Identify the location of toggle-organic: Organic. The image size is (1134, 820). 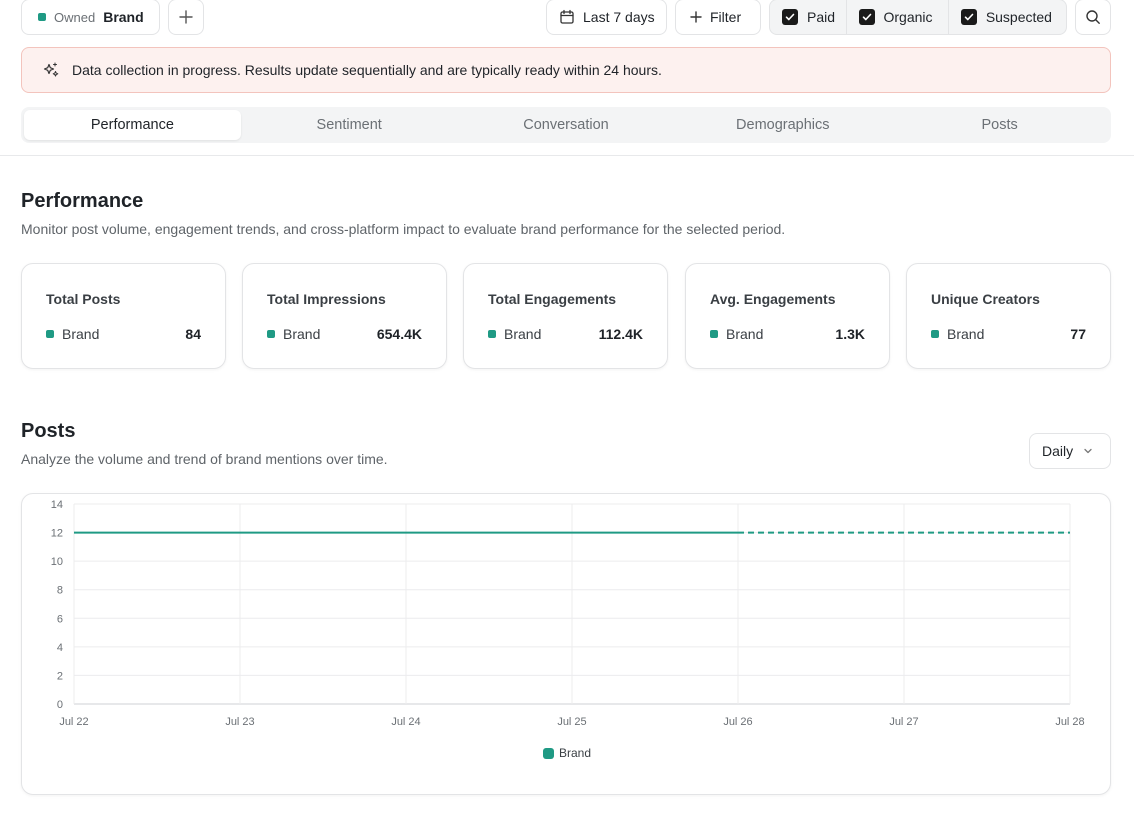
(898, 17).